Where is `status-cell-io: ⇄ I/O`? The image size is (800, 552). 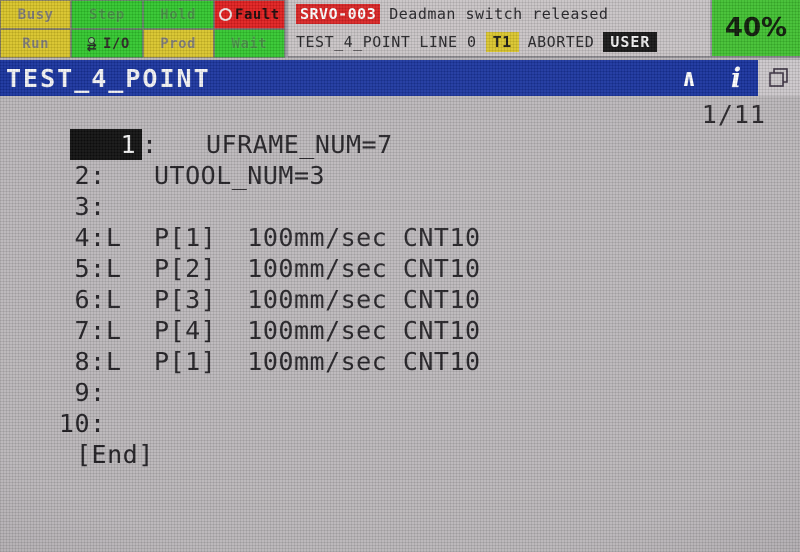
status-cell-io: ⇄ I/O is located at coordinates (107, 43).